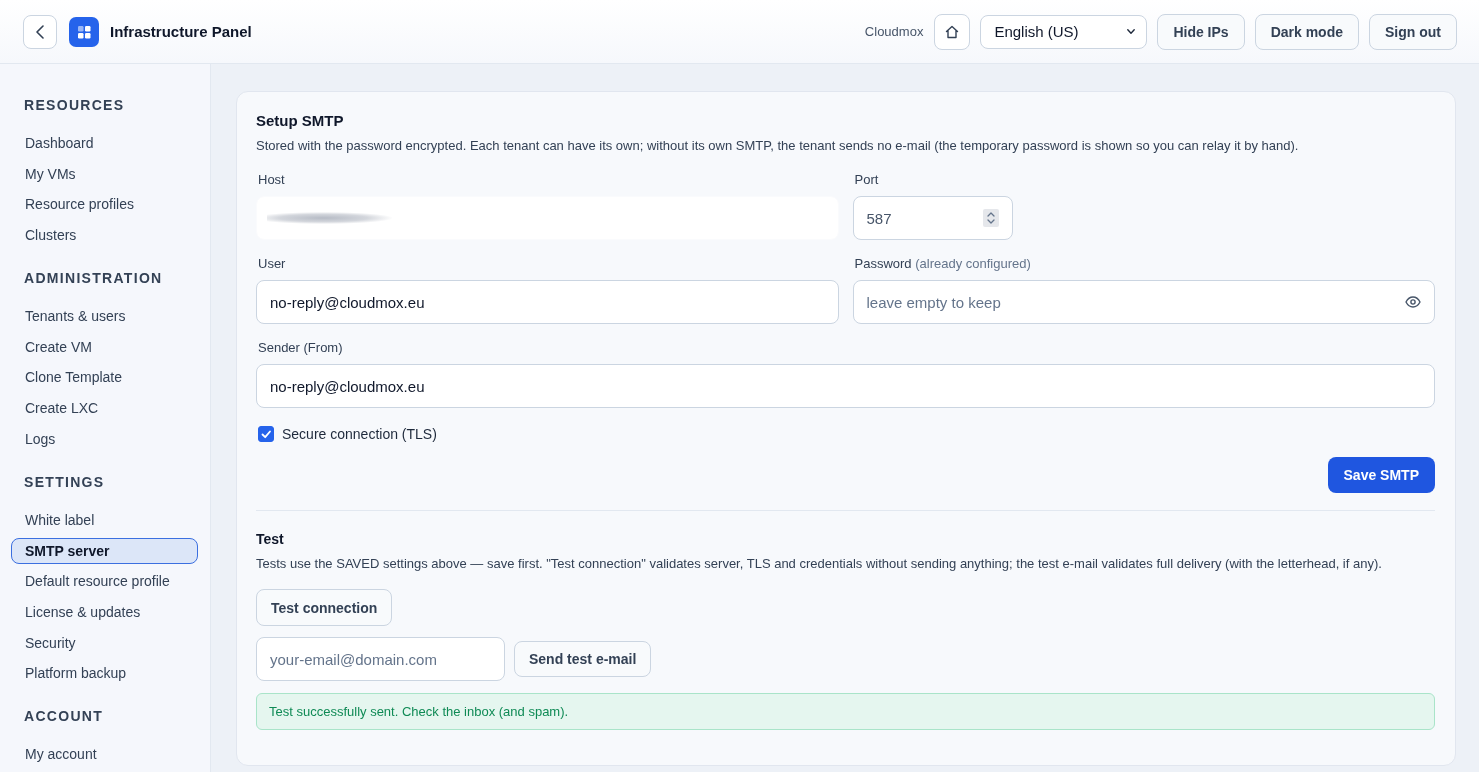 Image resolution: width=1479 pixels, height=772 pixels. What do you see at coordinates (1413, 31) in the screenshot?
I see `header-button: Sign out` at bounding box center [1413, 31].